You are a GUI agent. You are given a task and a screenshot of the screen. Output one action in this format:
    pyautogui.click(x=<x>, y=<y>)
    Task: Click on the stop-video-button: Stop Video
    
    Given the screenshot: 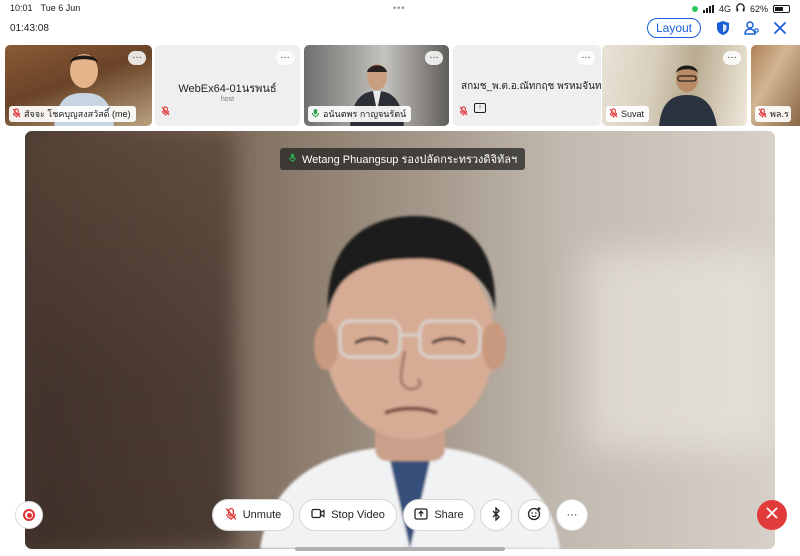 What is the action you would take?
    pyautogui.click(x=348, y=515)
    